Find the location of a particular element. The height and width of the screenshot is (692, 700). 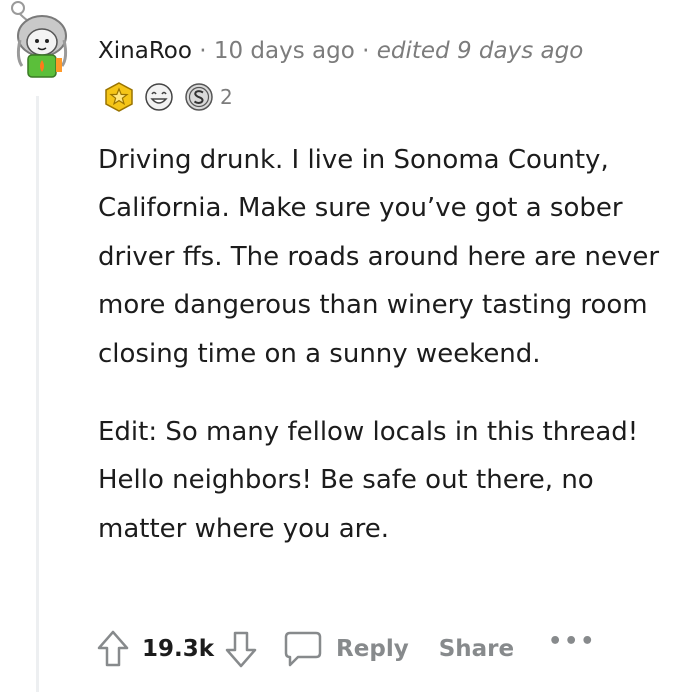

vote-count: 19.3k is located at coordinates (178, 649).